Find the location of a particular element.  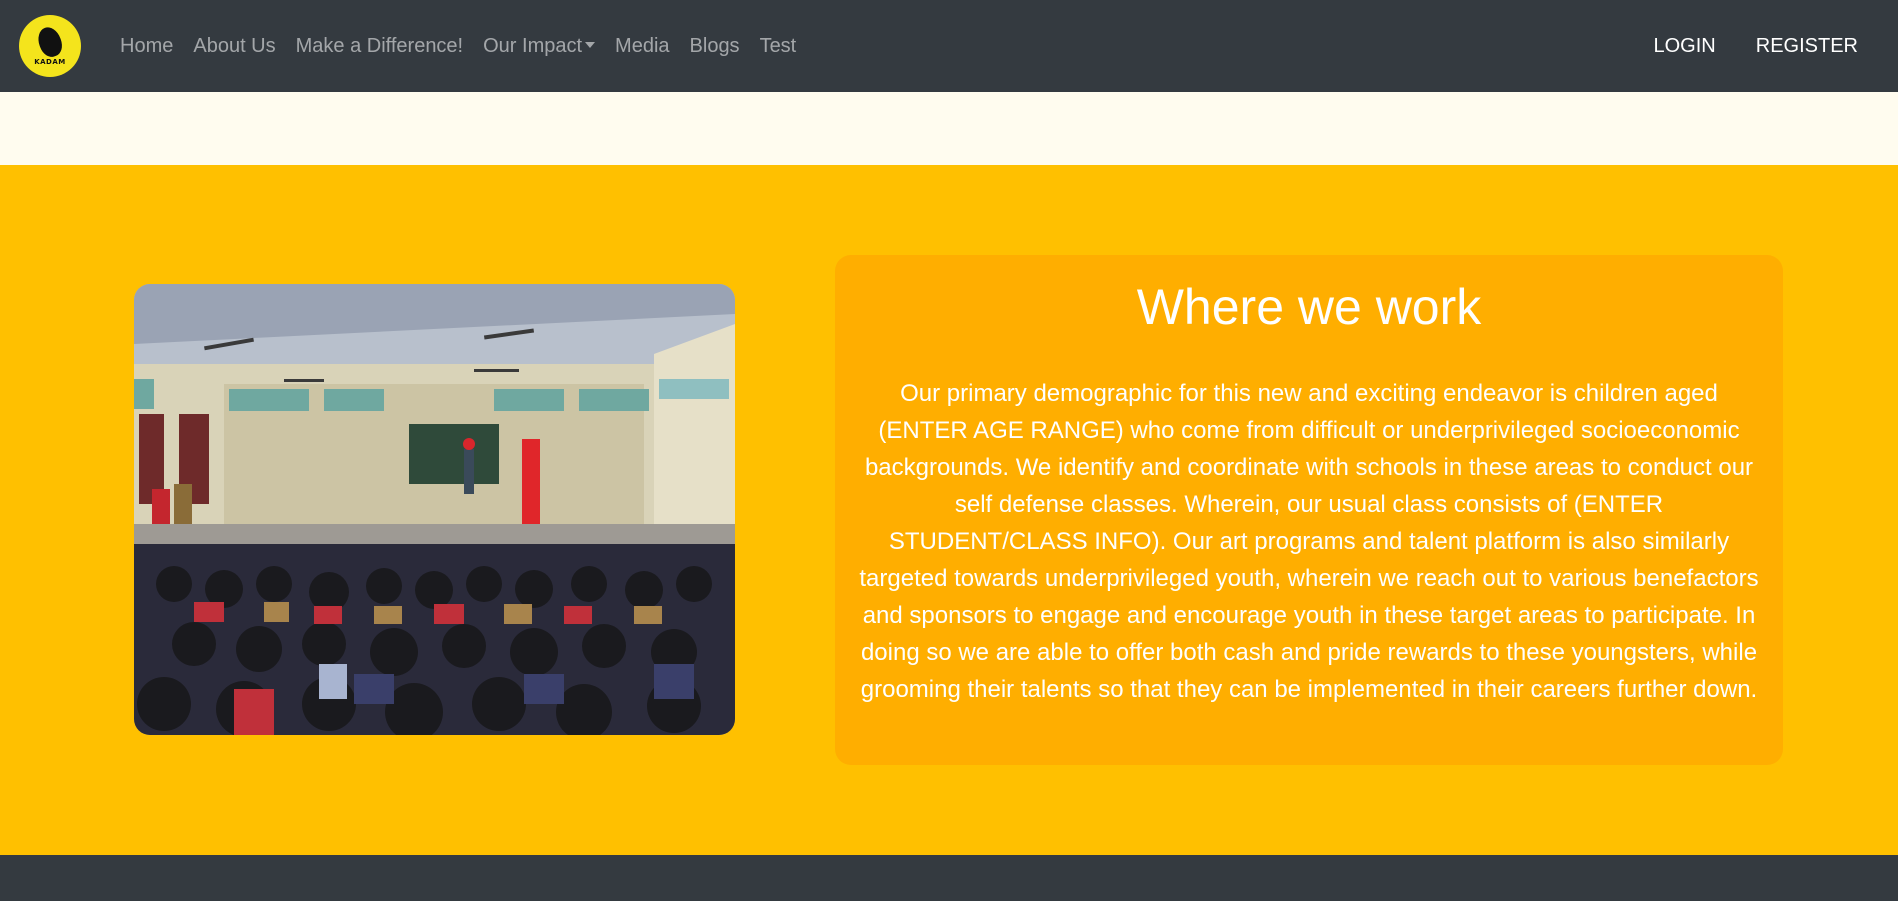

nav-link-media: Media is located at coordinates (642, 46).